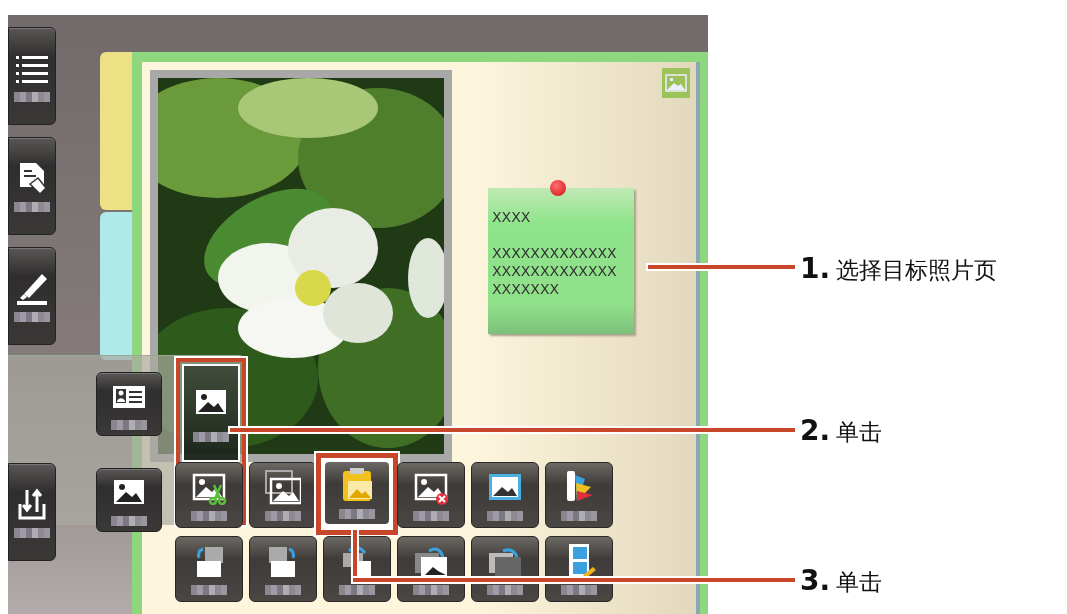  I want to click on sticky-note: XXXX XXXXXXXXXXXXX XXXXXXXXXXXXX XXXXXXX, so click(561, 261).